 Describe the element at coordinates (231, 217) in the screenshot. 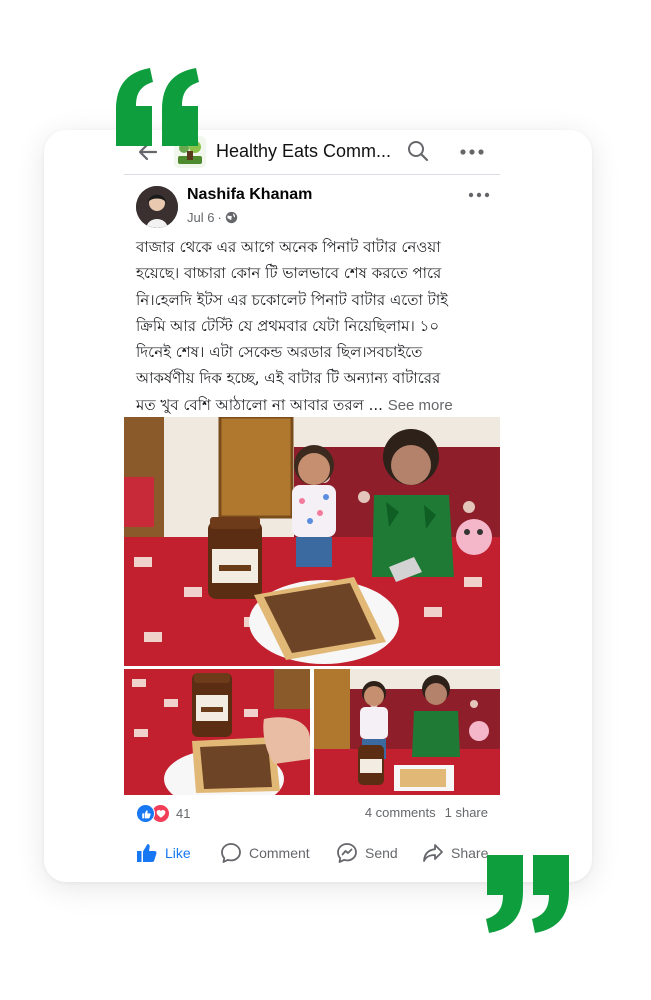

I see `globe-icon` at that location.